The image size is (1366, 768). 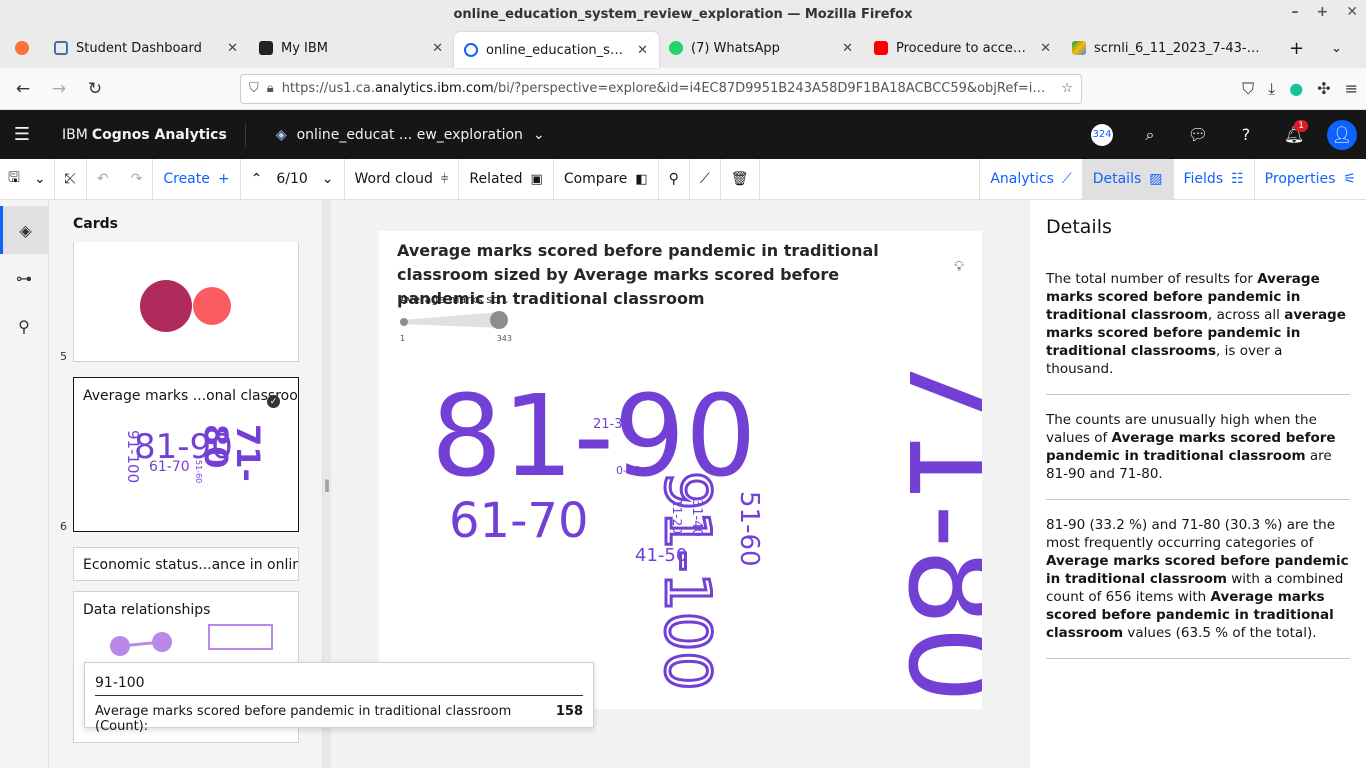 What do you see at coordinates (1066, 179) in the screenshot?
I see `analytics-icon: ⟋` at bounding box center [1066, 179].